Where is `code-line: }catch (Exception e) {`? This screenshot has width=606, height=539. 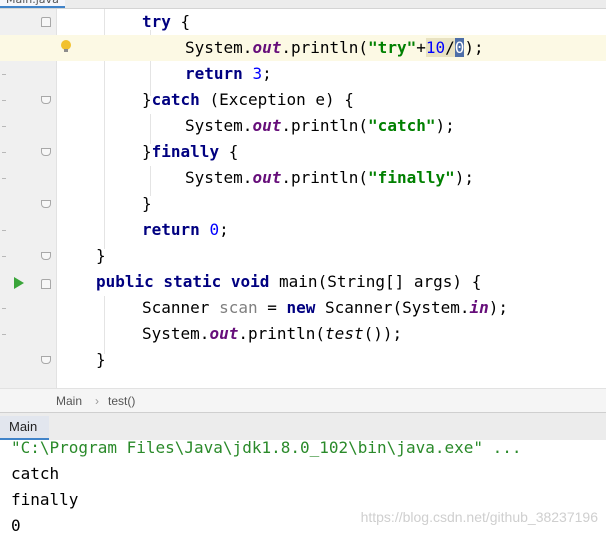 code-line: }catch (Exception e) { is located at coordinates (303, 100).